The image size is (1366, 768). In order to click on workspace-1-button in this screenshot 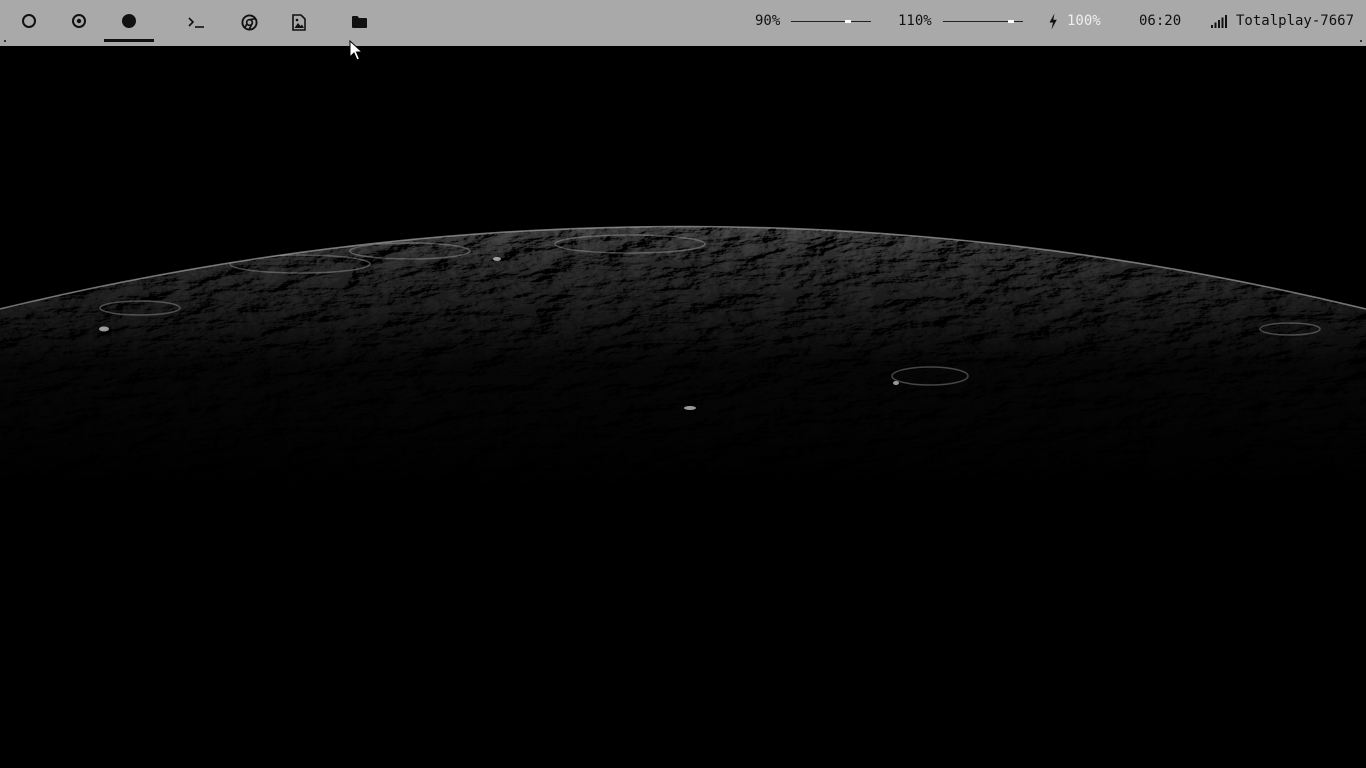, I will do `click(29, 21)`.